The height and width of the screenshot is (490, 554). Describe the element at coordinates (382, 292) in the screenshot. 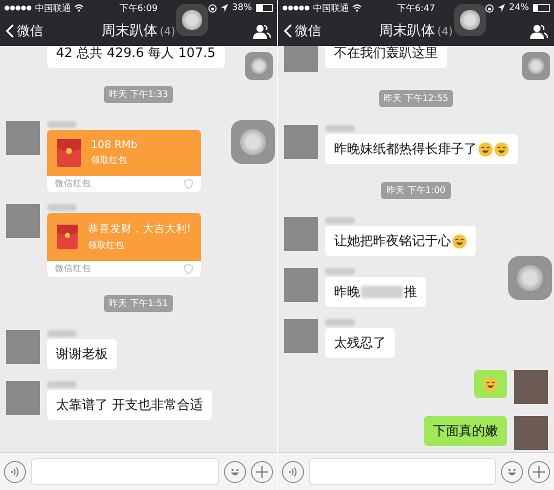

I see `blurred-text-icon` at that location.